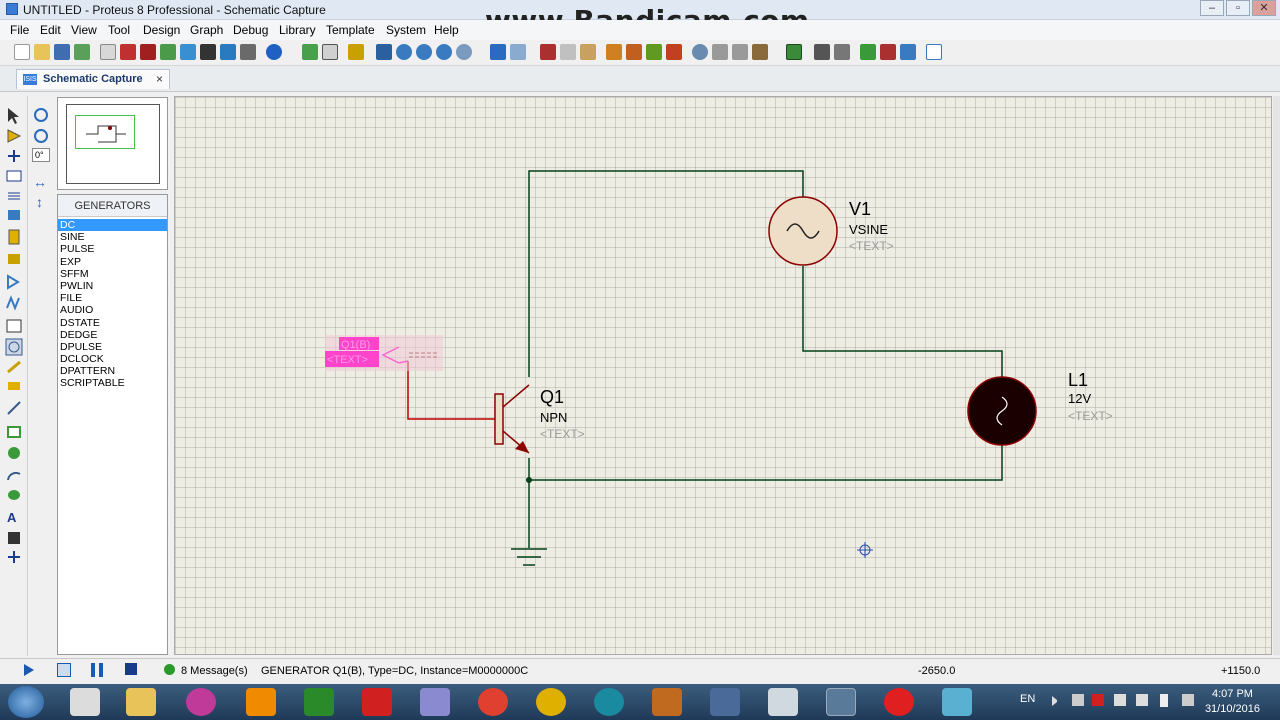 This screenshot has width=1280, height=720. I want to click on menu-help: Help, so click(446, 30).